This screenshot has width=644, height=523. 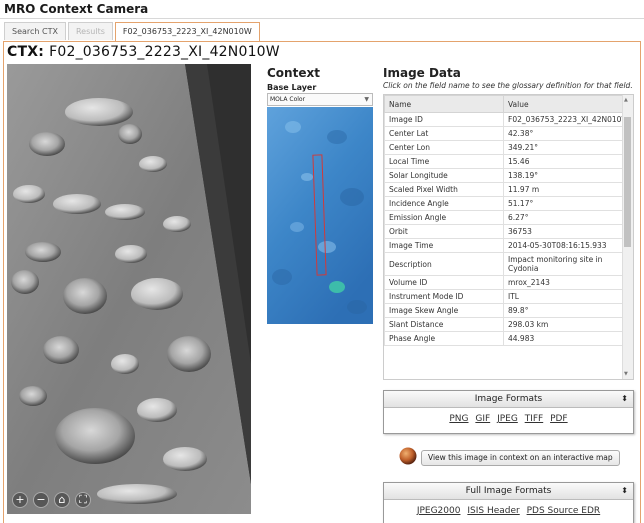 I want to click on mola-color-map, so click(x=320, y=215).